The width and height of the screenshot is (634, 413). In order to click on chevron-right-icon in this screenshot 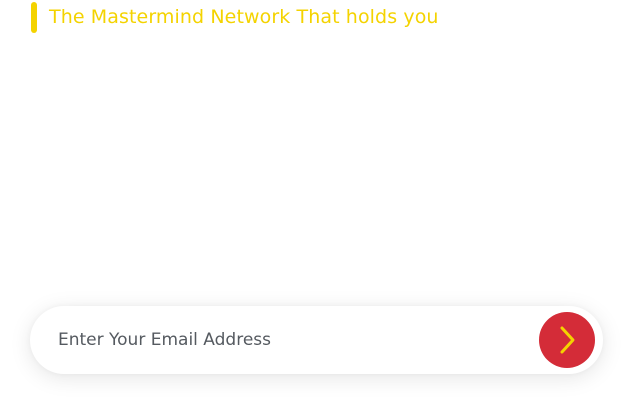, I will do `click(567, 340)`.